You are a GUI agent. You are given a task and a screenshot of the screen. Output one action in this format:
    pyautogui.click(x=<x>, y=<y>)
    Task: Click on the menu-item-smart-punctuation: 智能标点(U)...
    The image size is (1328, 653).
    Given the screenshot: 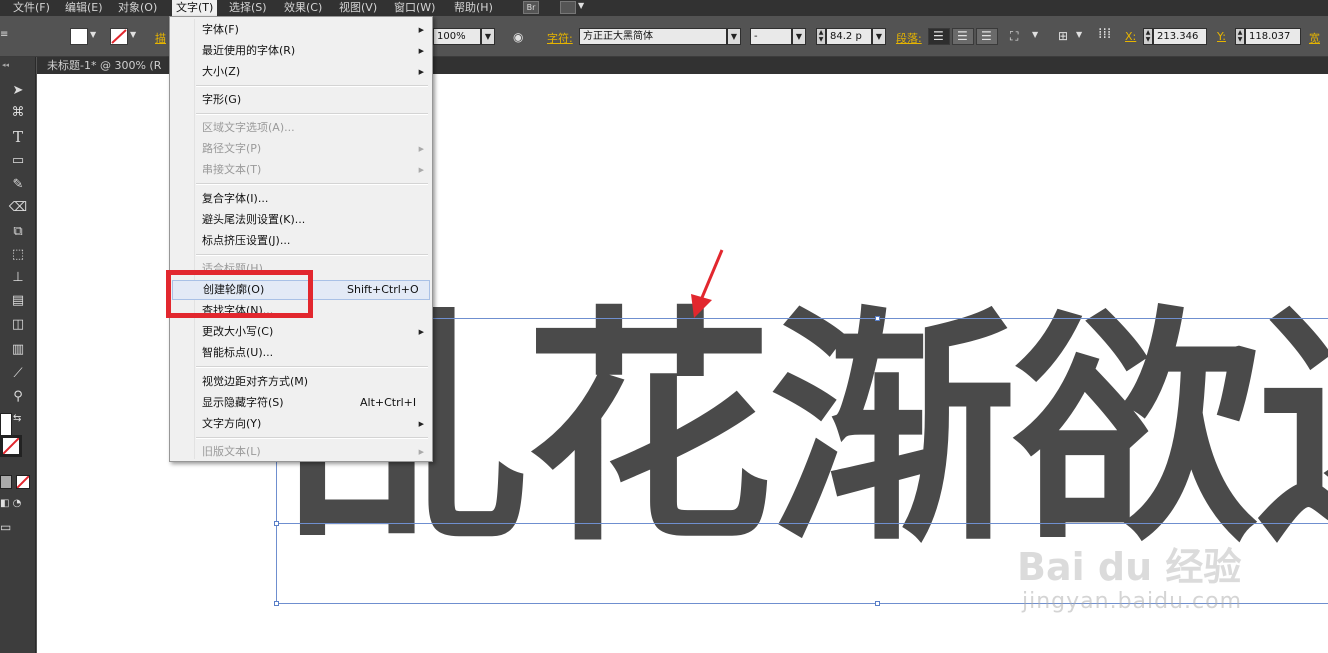 What is the action you would take?
    pyautogui.click(x=301, y=353)
    